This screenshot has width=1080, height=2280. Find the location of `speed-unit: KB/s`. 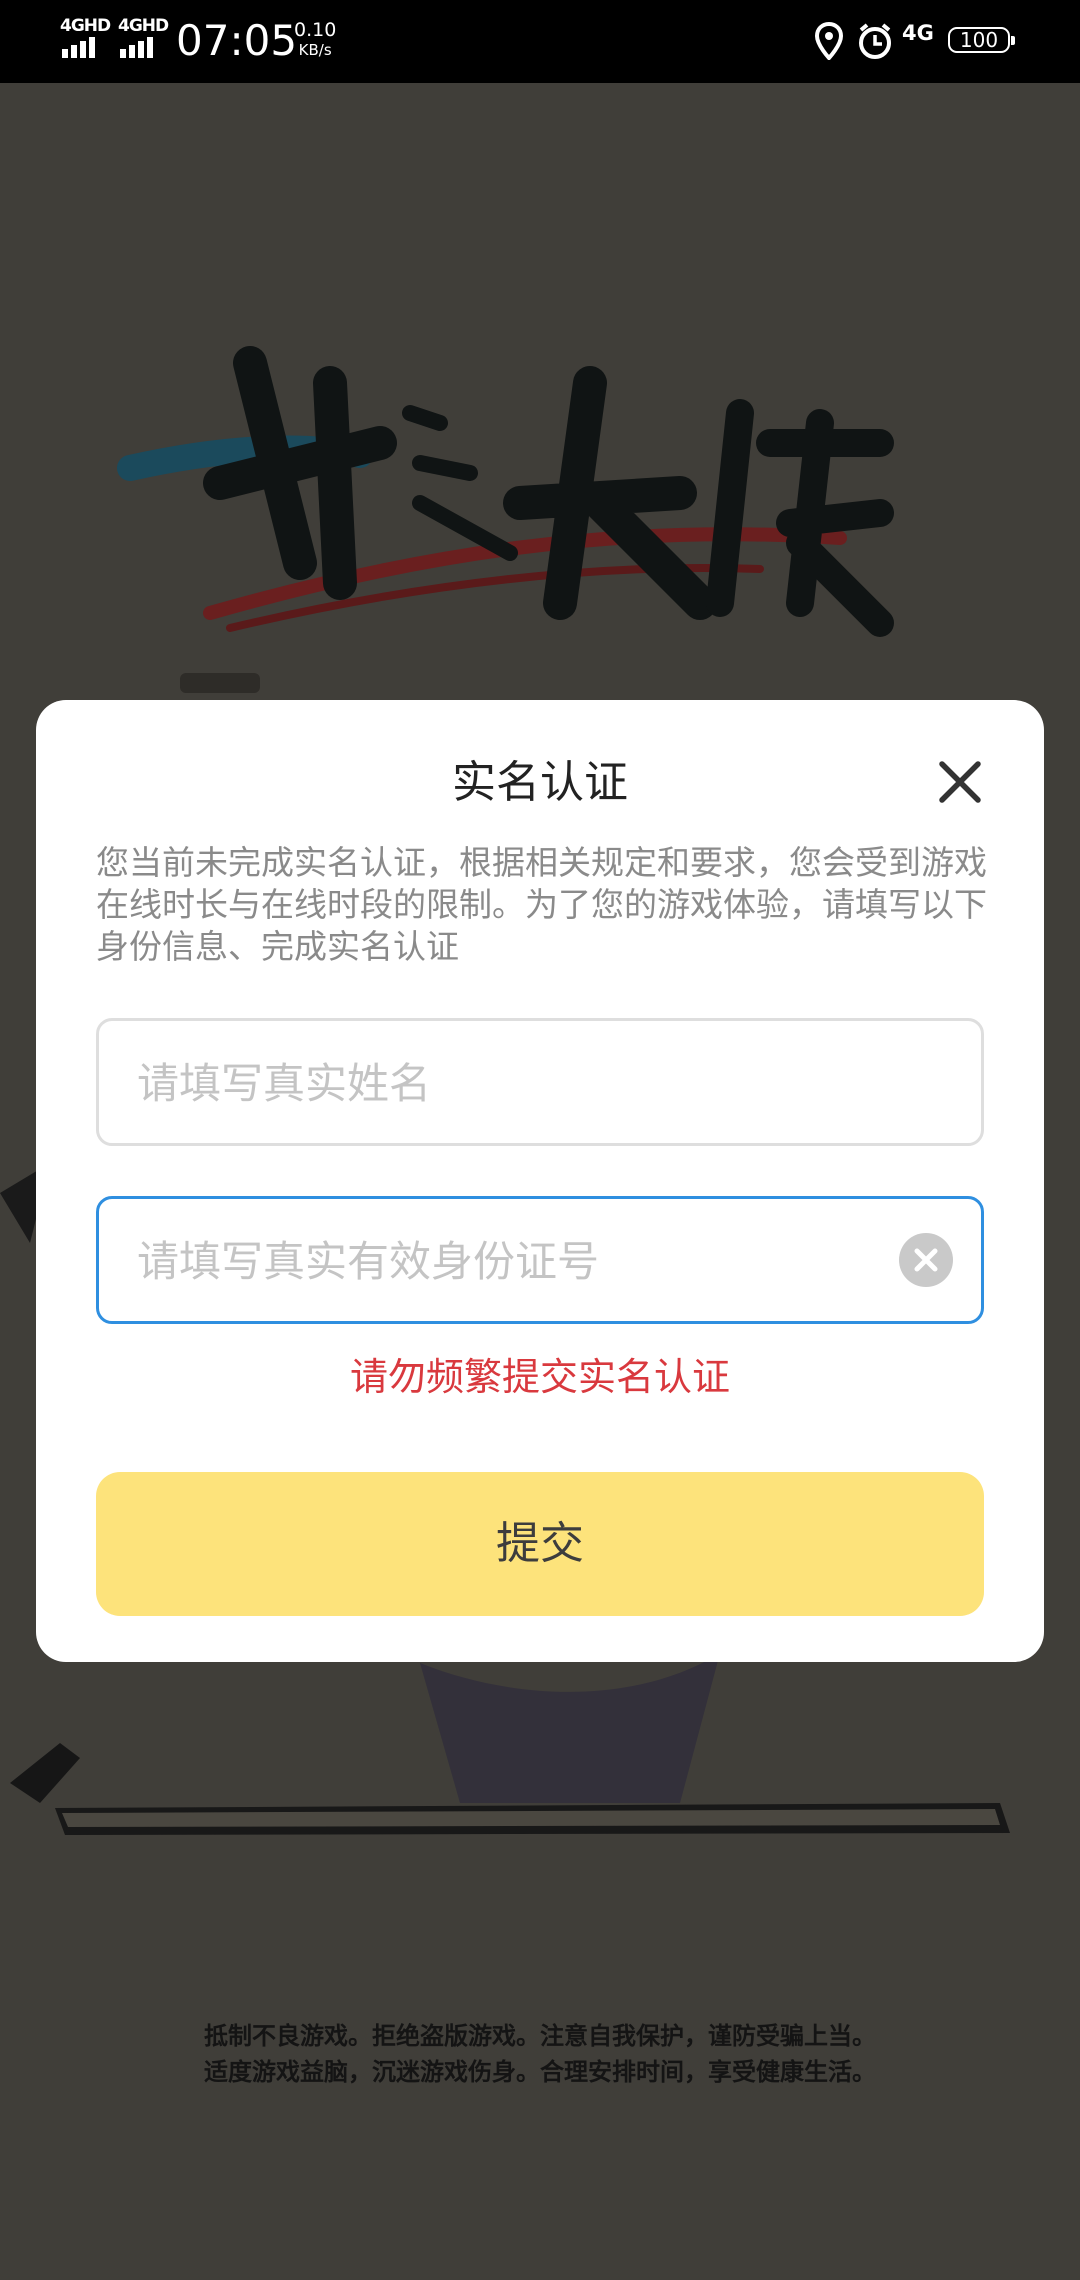

speed-unit: KB/s is located at coordinates (315, 50).